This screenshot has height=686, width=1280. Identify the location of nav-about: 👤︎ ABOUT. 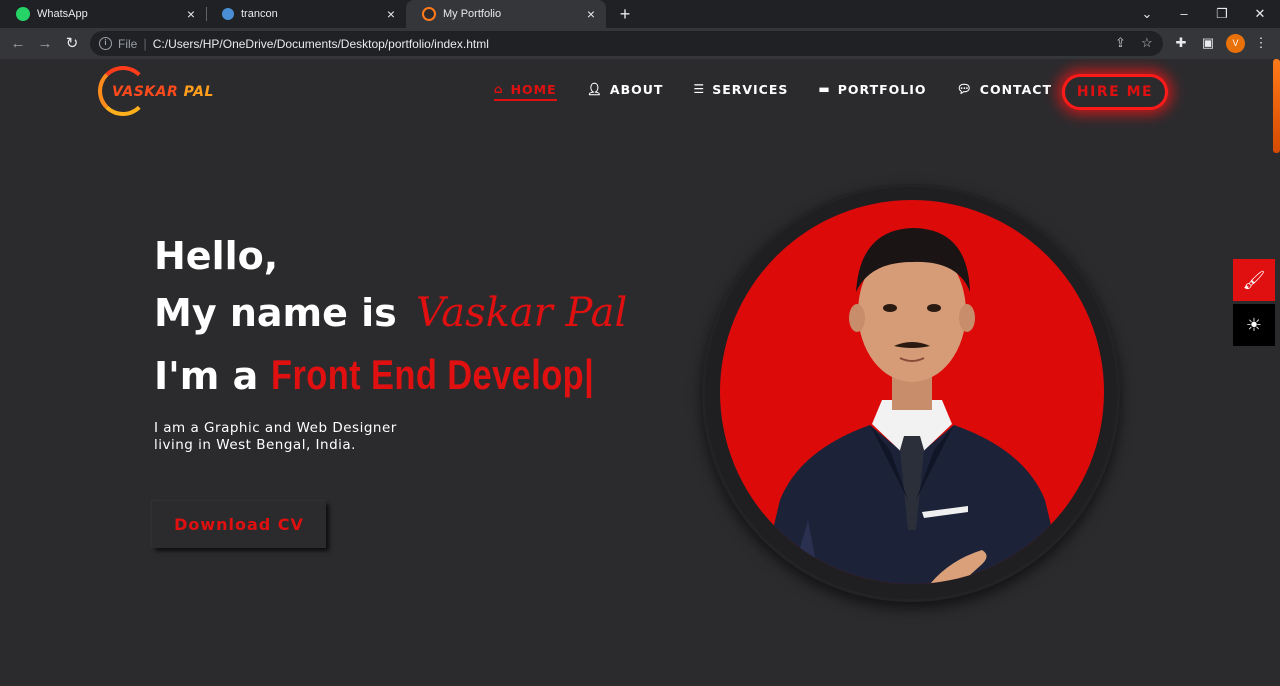
(625, 89).